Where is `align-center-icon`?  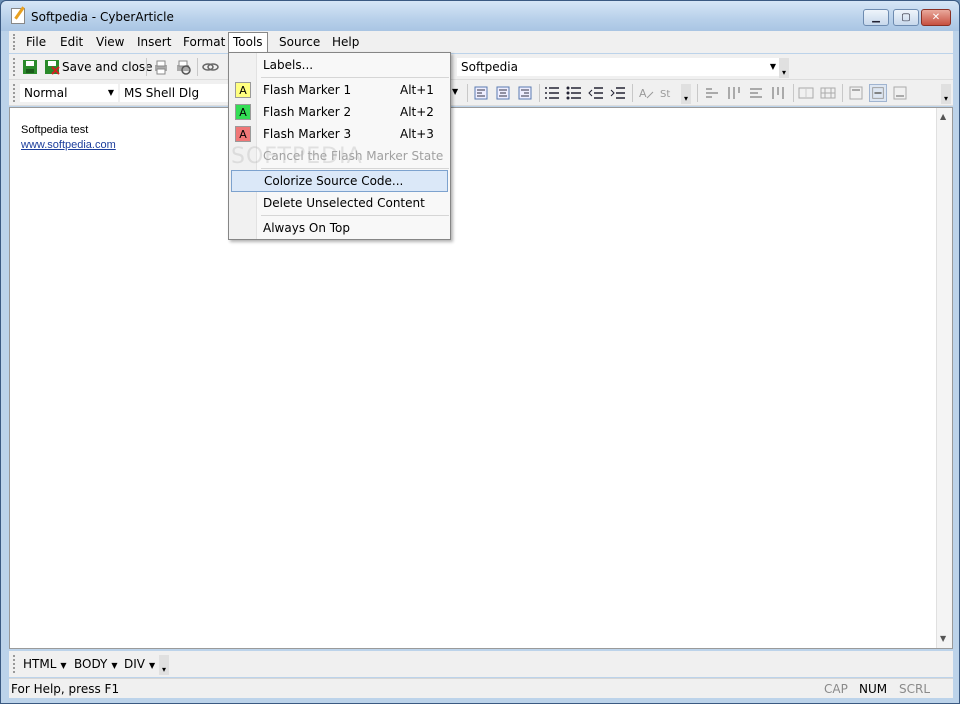
align-center-icon is located at coordinates (503, 93).